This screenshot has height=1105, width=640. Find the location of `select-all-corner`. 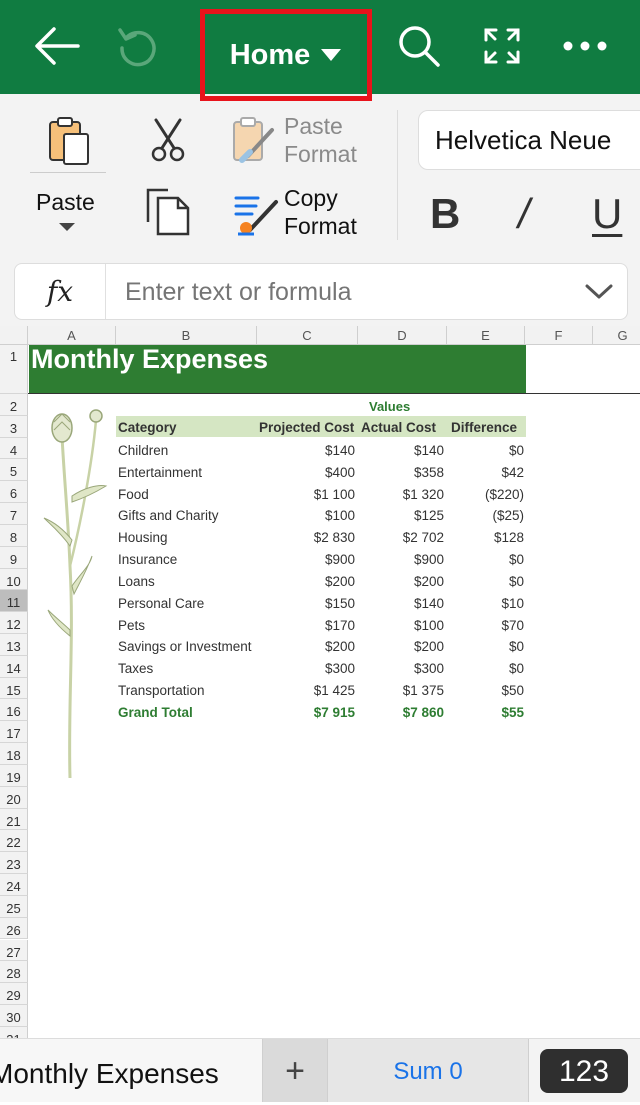

select-all-corner is located at coordinates (14, 335).